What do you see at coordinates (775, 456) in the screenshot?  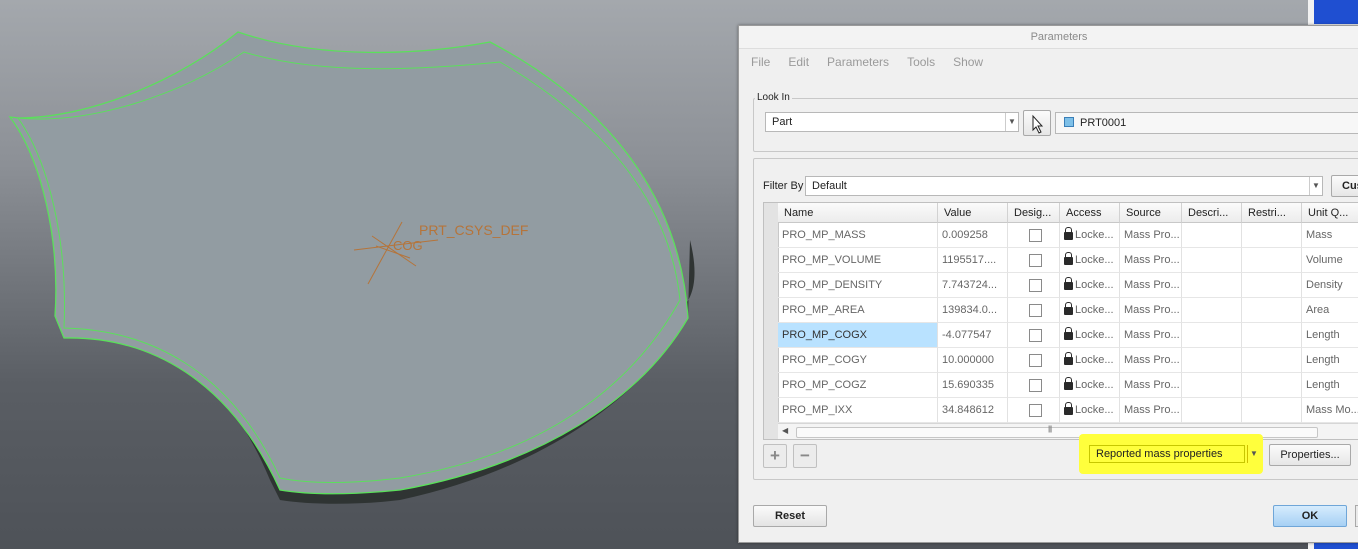 I see `add-parameter-button: +` at bounding box center [775, 456].